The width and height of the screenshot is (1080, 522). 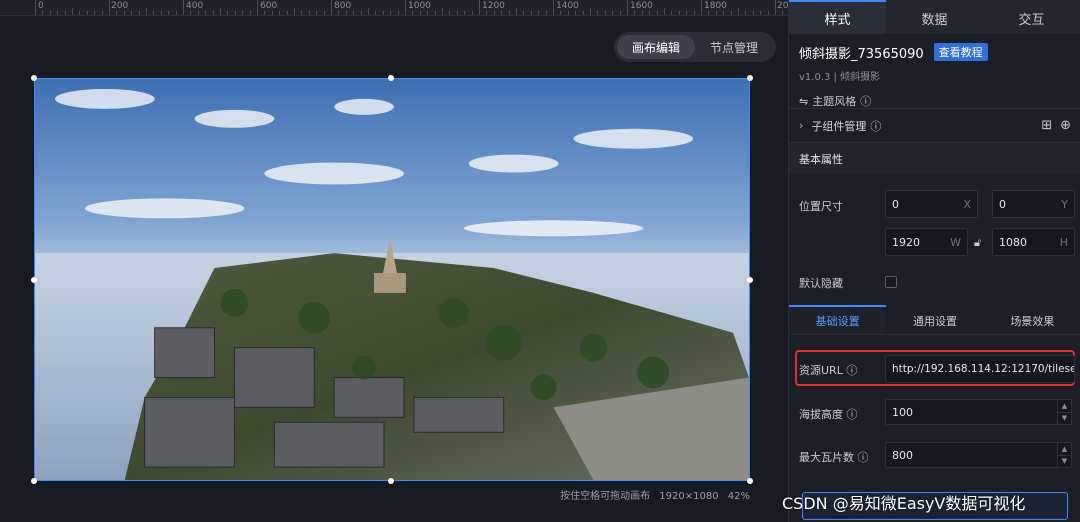 I want to click on pos-x-input: 0 X, so click(x=931, y=204).